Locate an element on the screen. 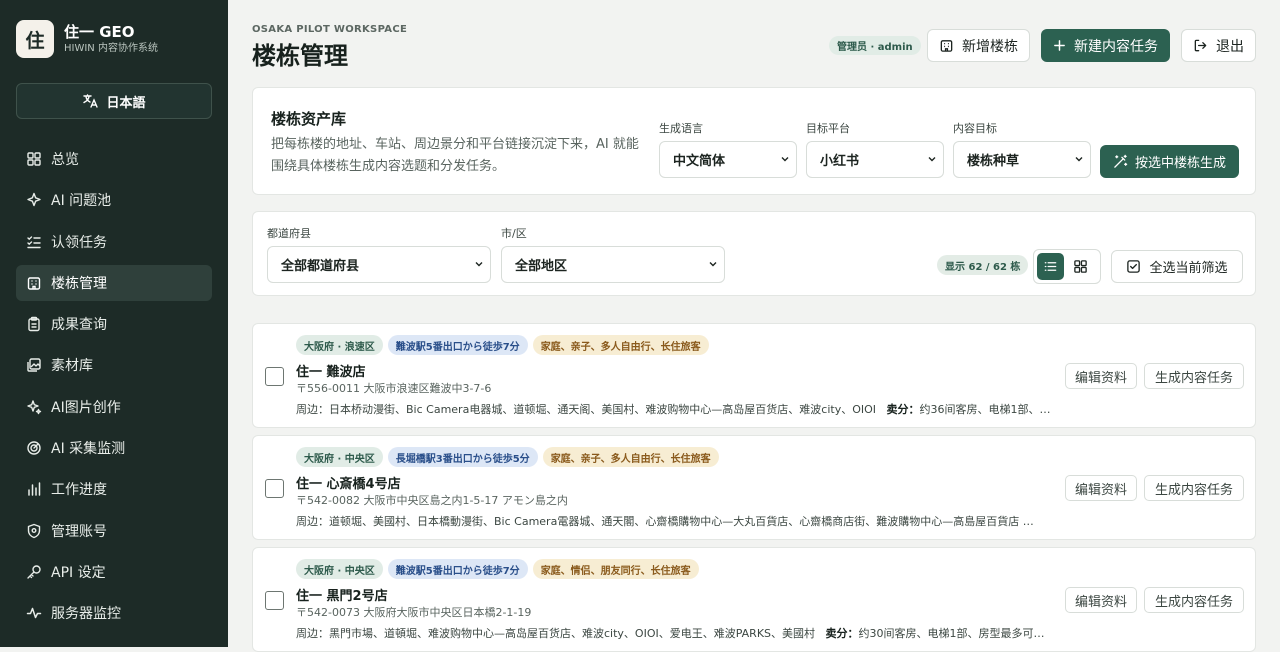 The image size is (1280, 652). sidebar-item-label: 总览 is located at coordinates (65, 160).